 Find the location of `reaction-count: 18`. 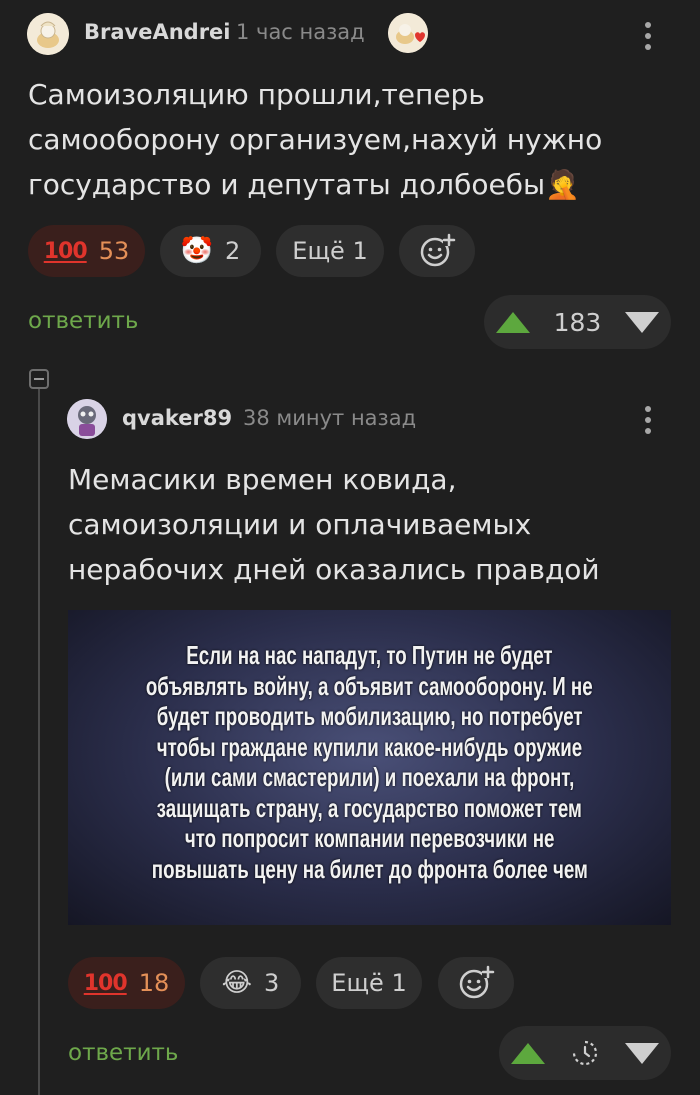

reaction-count: 18 is located at coordinates (154, 983).